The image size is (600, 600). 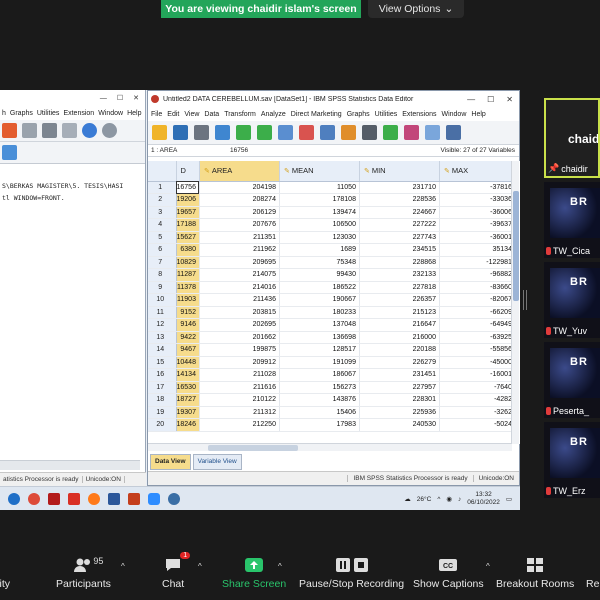 I want to click on table-cell: 16756, so click(x=188, y=187).